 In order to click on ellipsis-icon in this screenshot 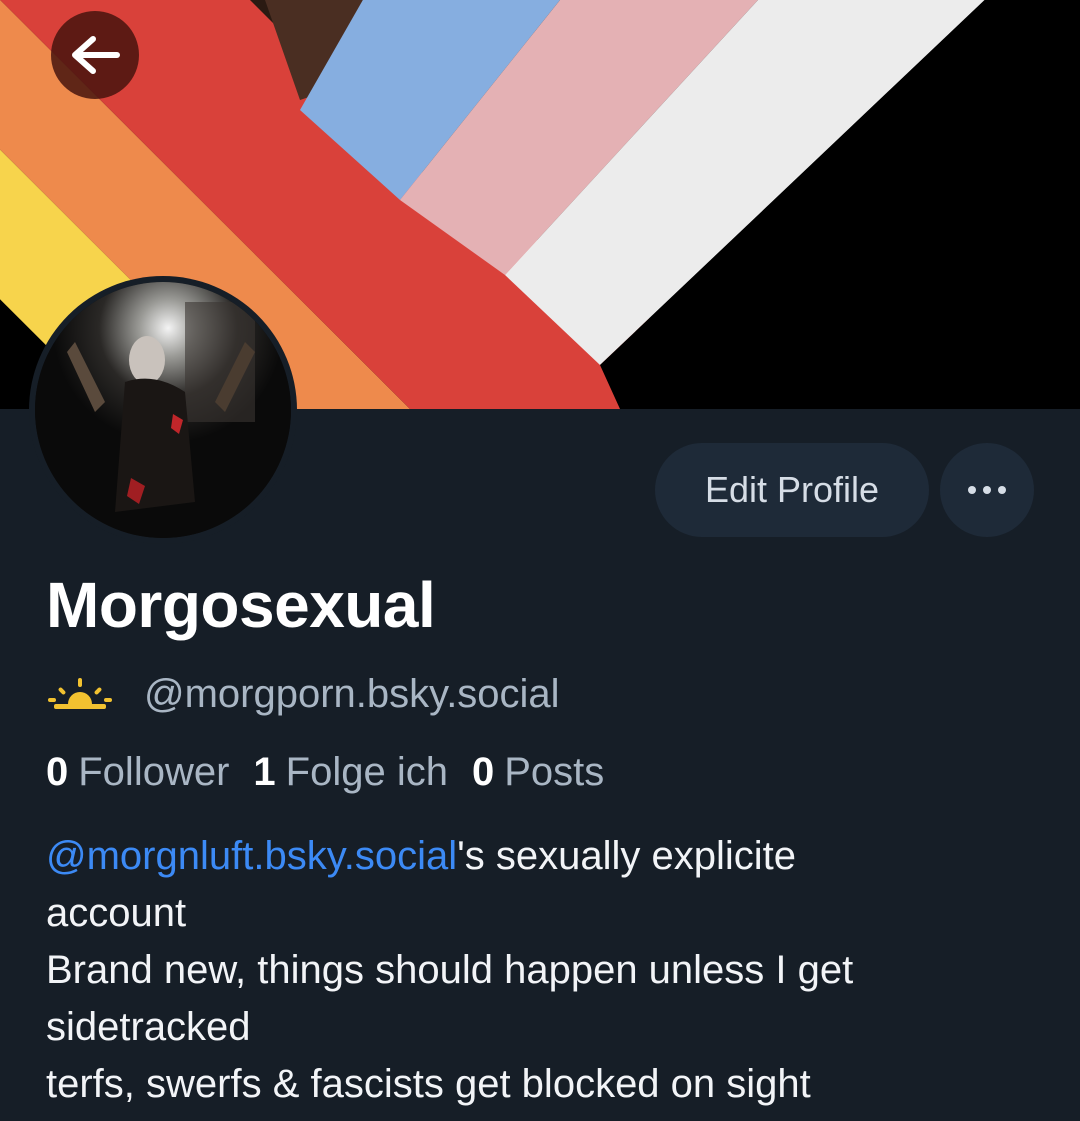, I will do `click(987, 490)`.